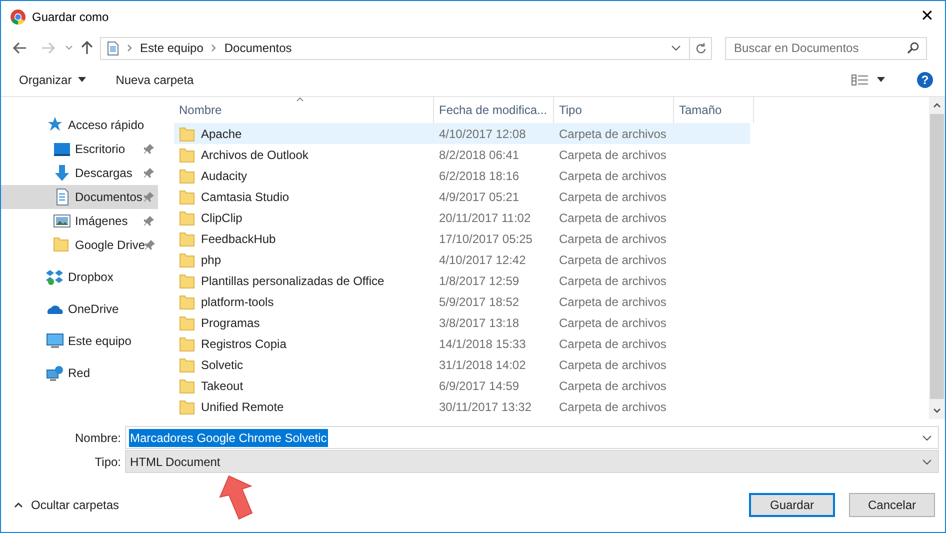 The width and height of the screenshot is (946, 533). I want to click on file-row: php 4/10/2017 12:42 Carpeta de archivos, so click(462, 259).